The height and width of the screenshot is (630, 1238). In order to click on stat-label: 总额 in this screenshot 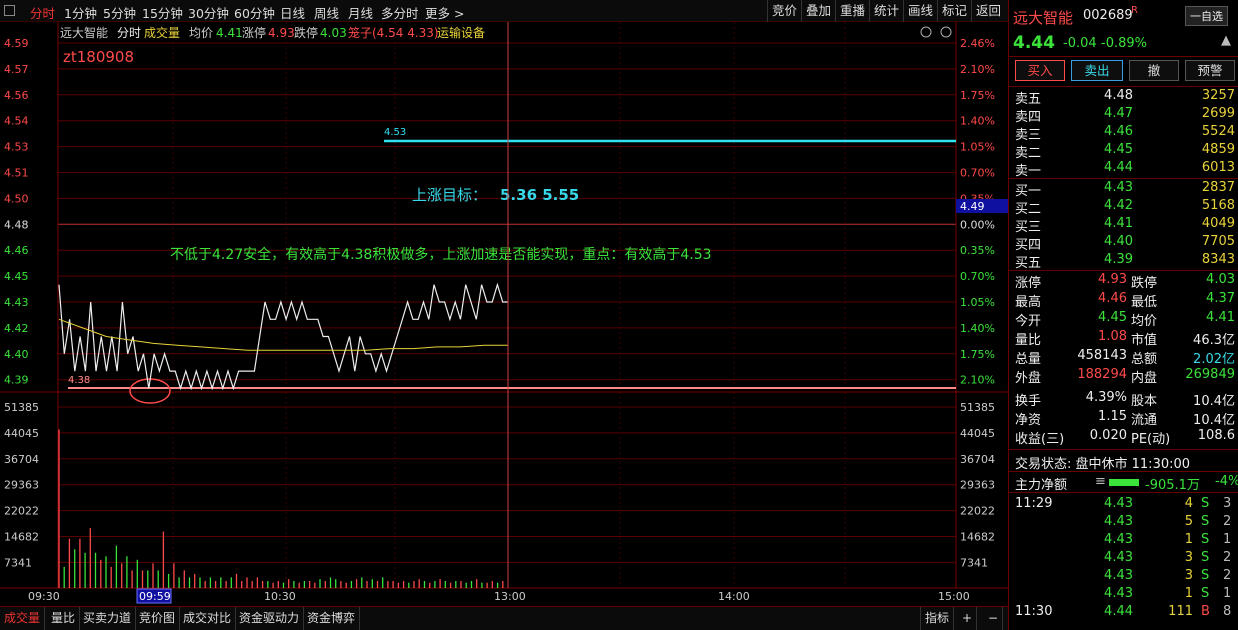, I will do `click(1144, 359)`.